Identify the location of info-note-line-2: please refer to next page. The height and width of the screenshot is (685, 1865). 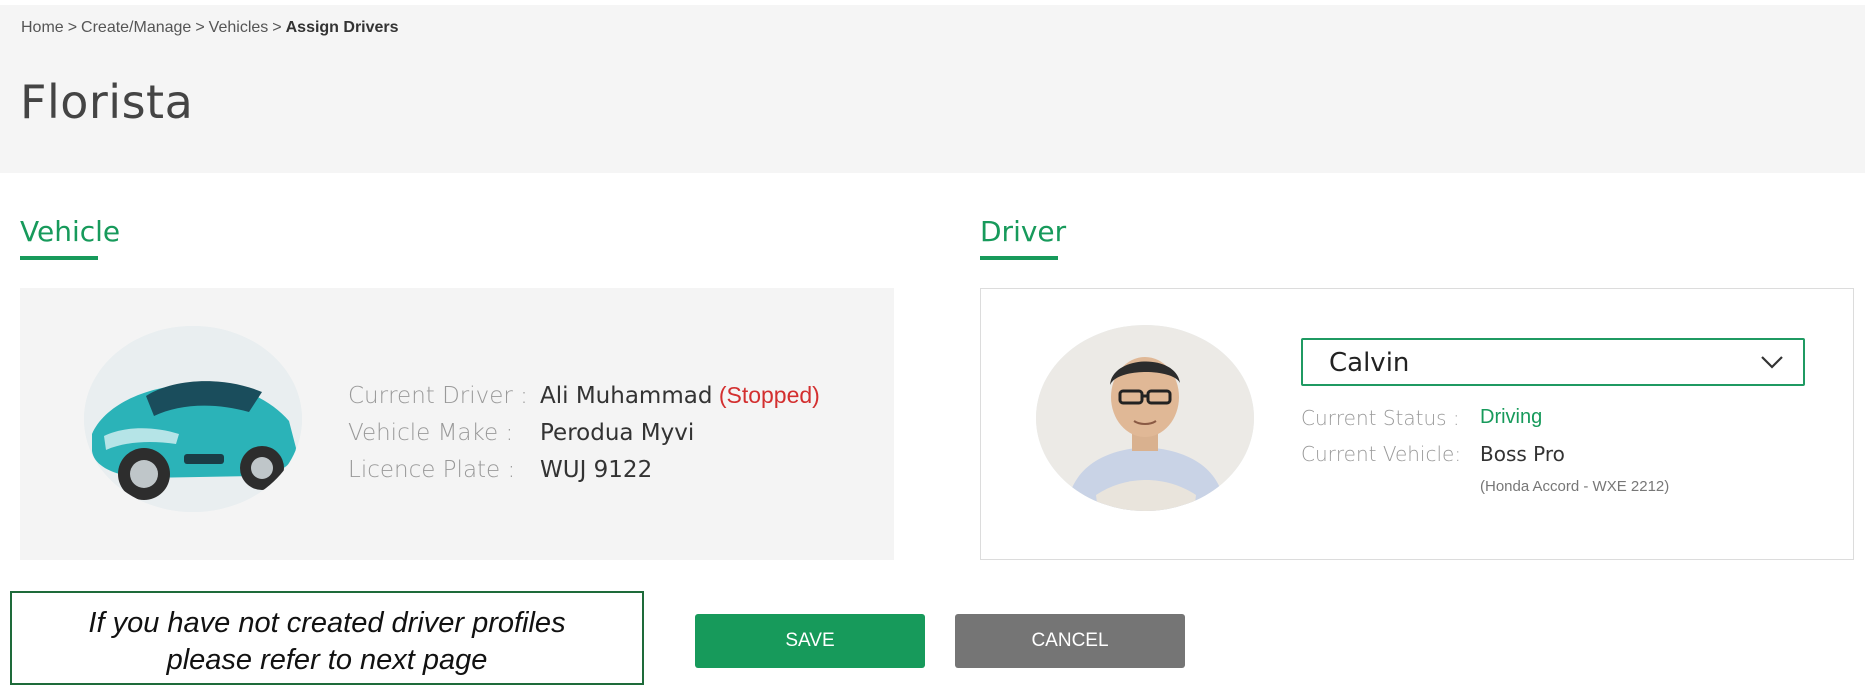
(327, 660).